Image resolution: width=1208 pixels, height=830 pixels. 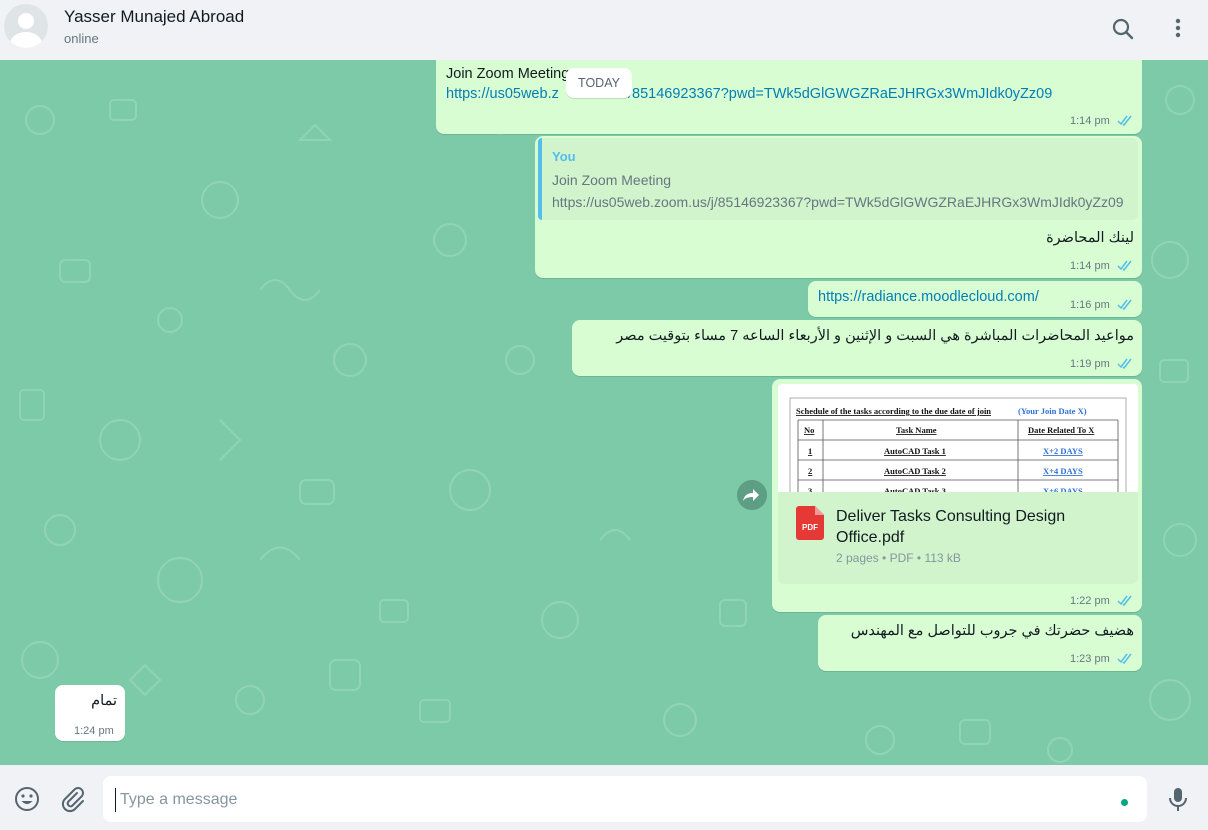 I want to click on attach-icon, so click(x=72, y=799).